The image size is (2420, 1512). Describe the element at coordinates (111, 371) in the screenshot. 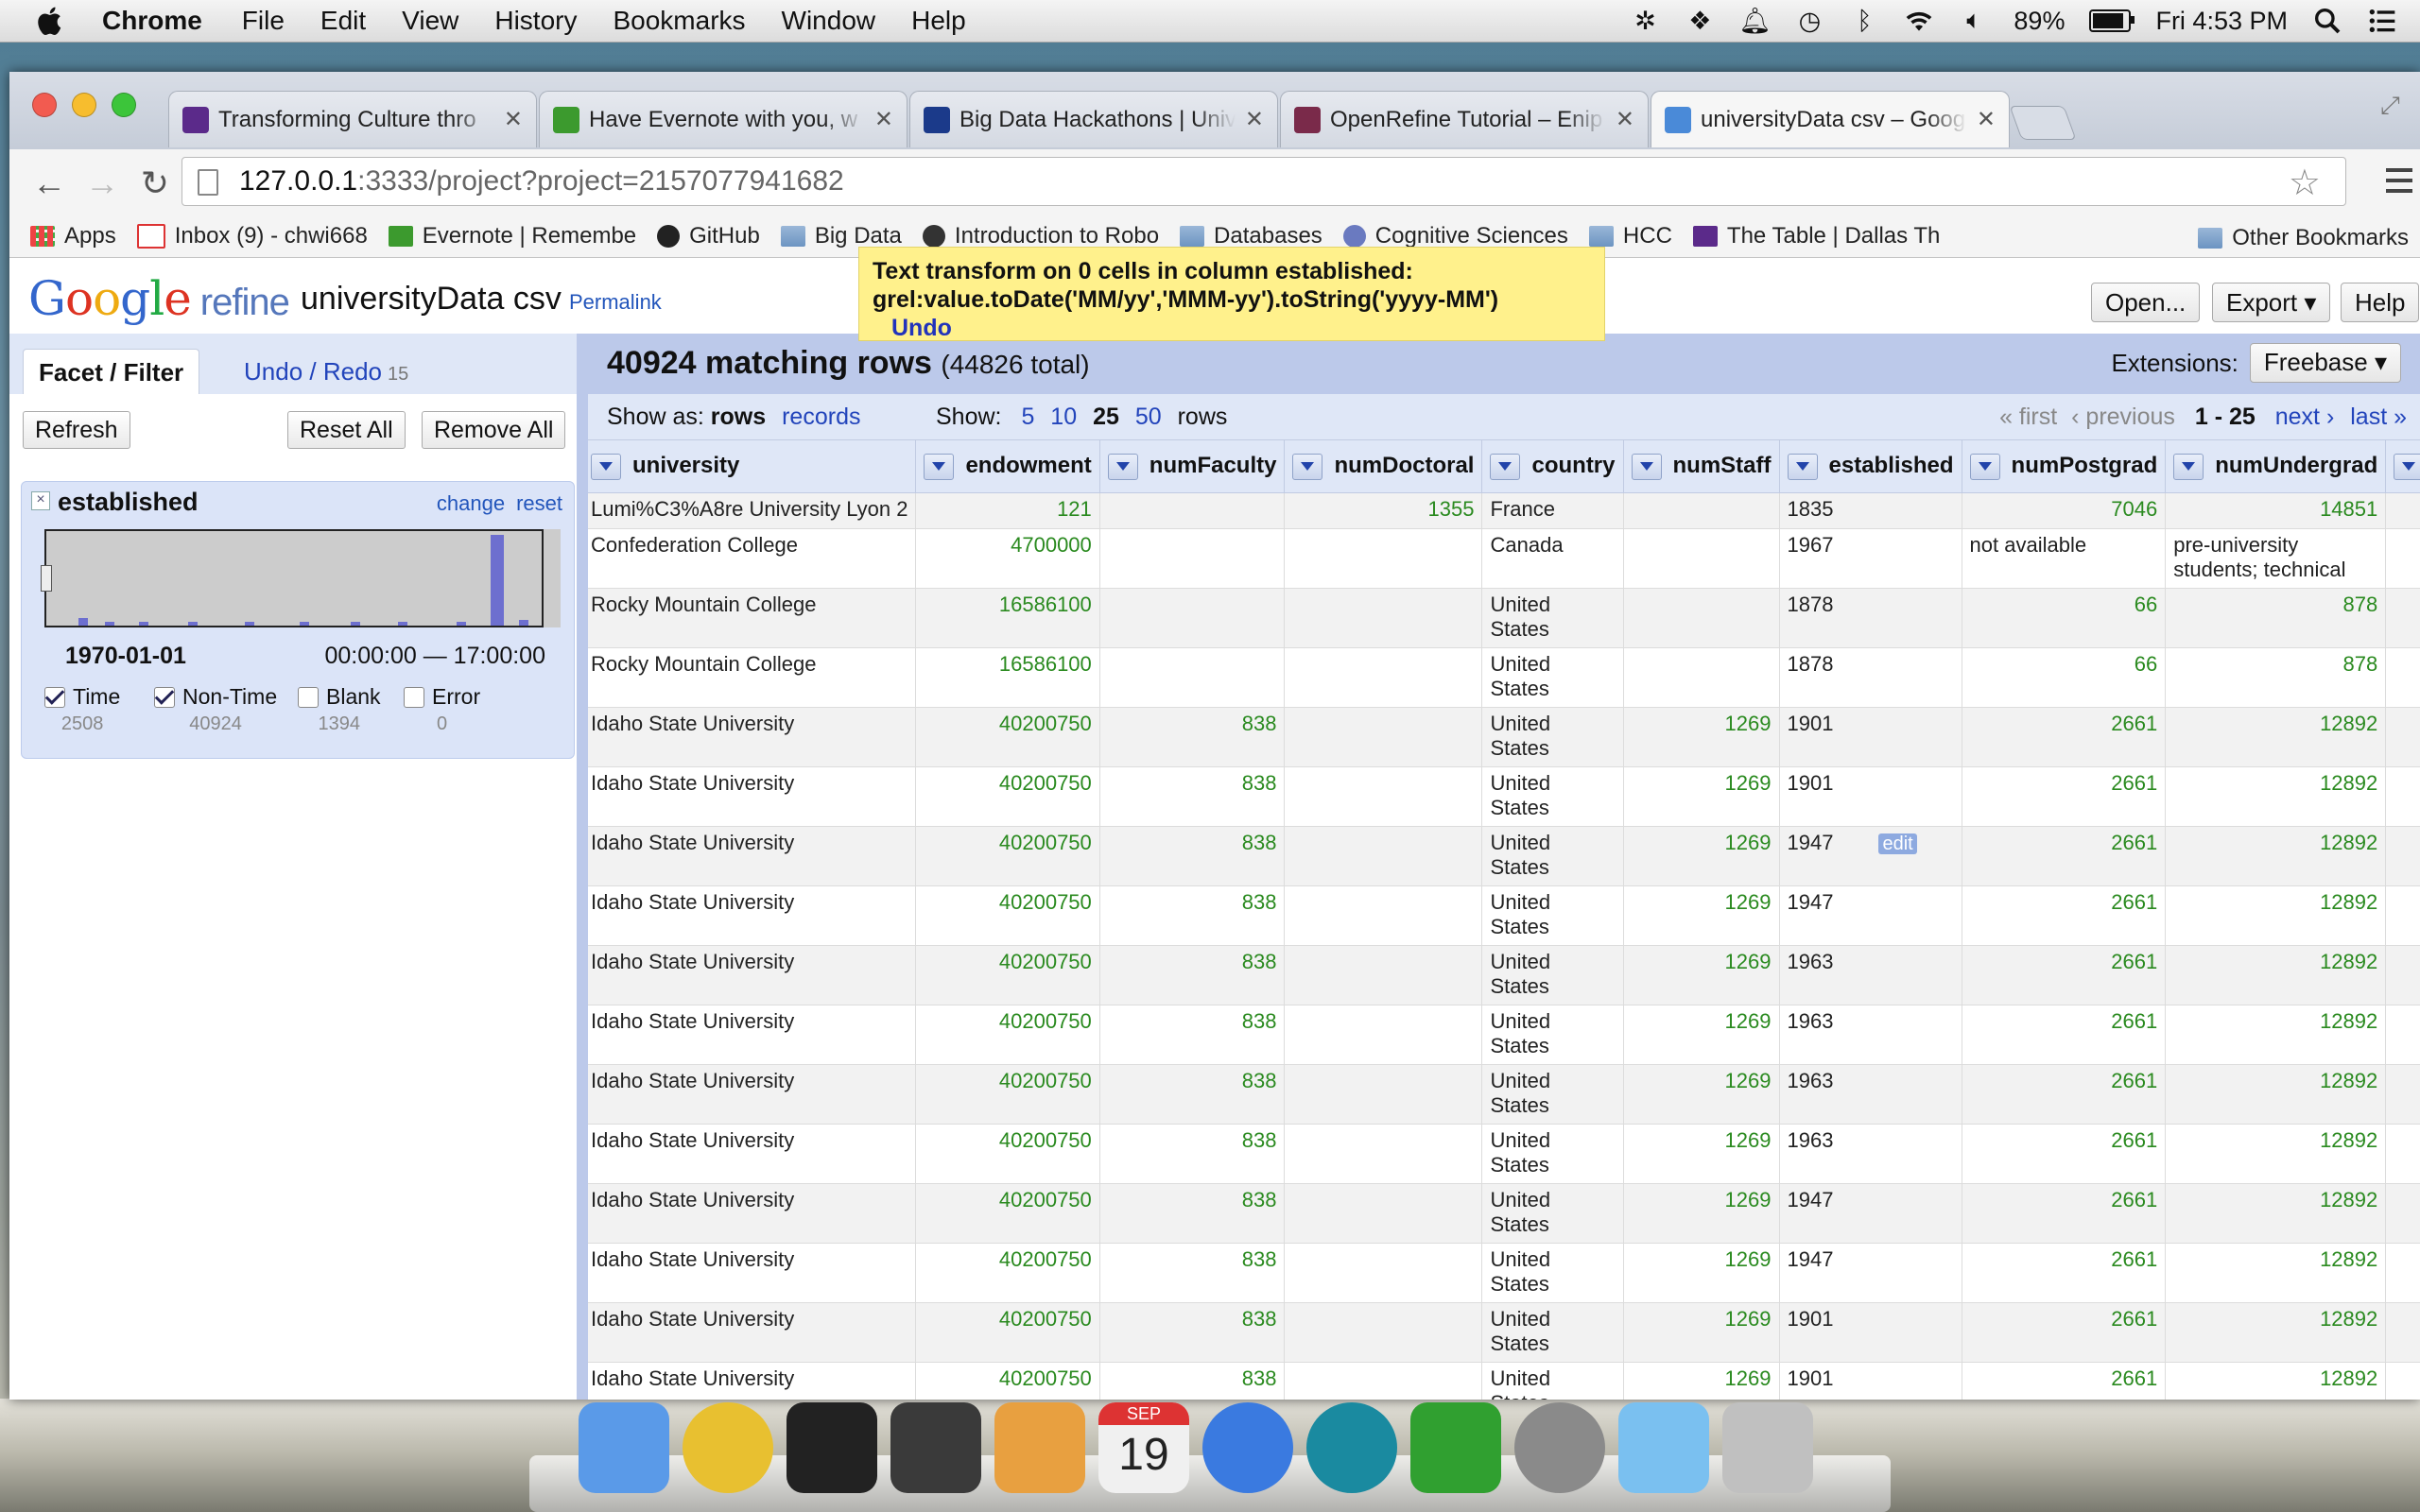

I see `tab-facet-filter: Facet / Filter` at that location.